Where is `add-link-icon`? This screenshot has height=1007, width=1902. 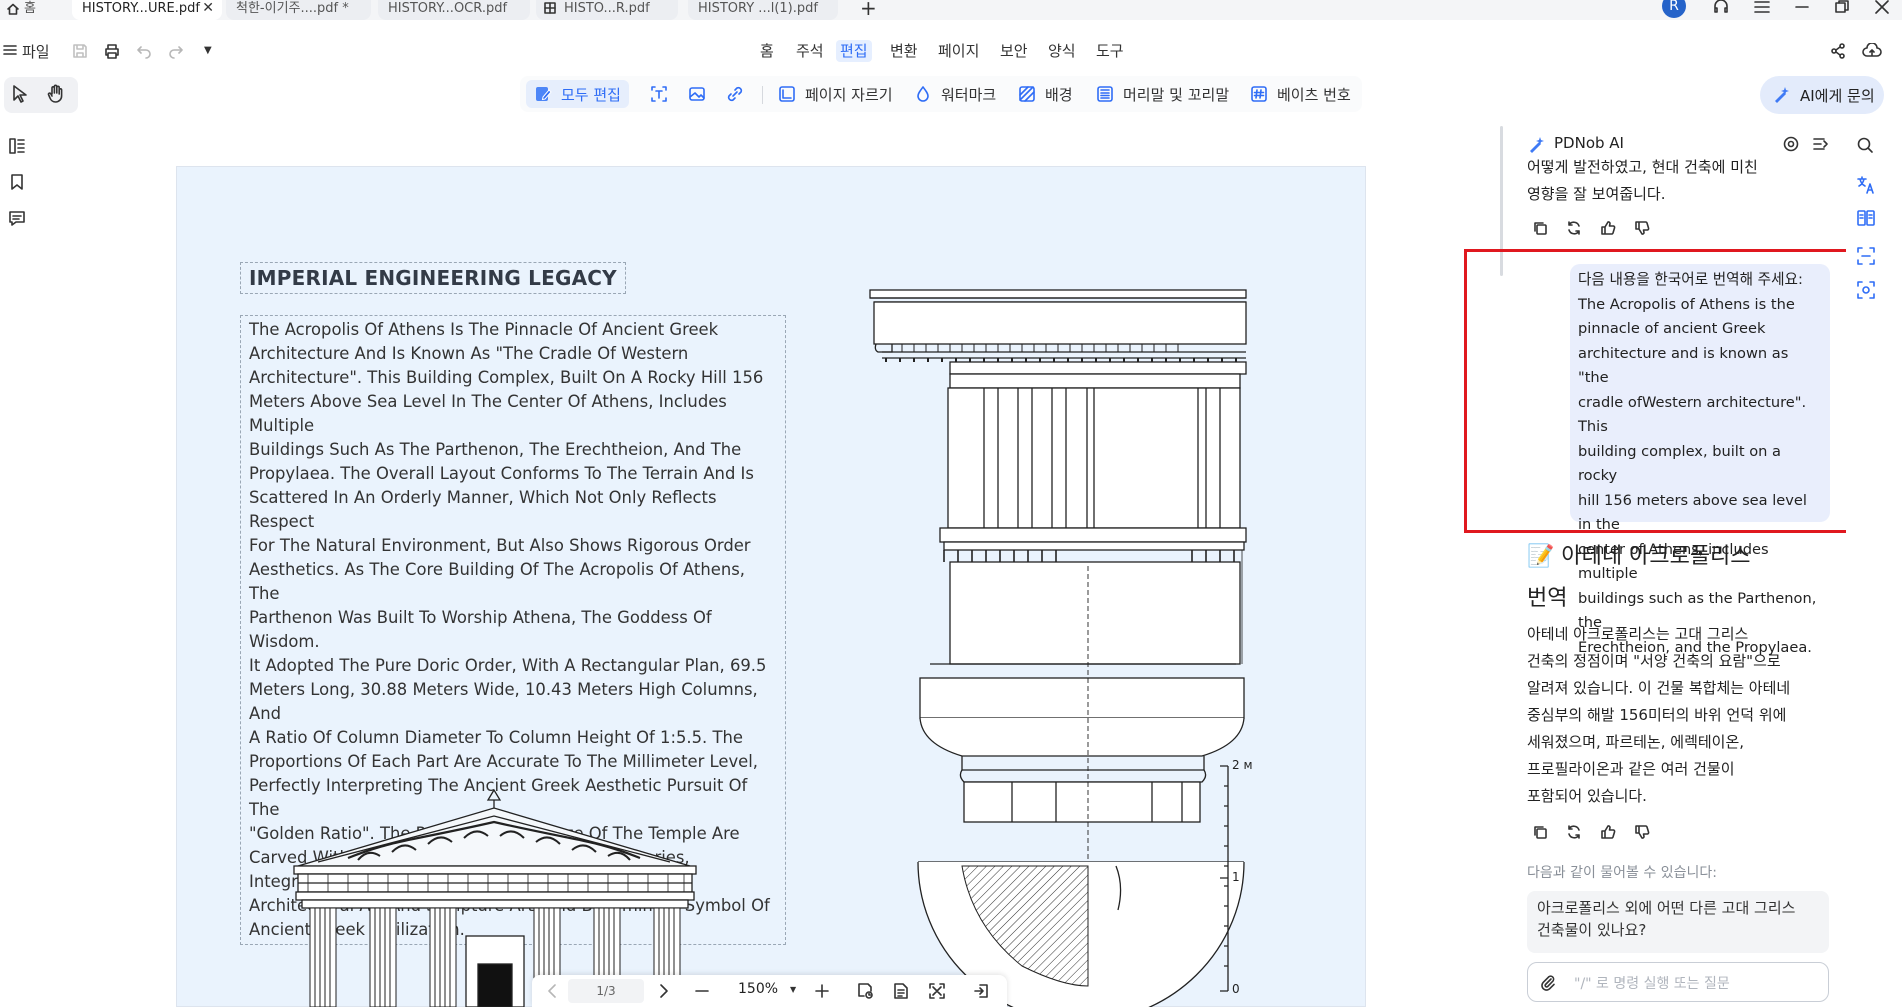 add-link-icon is located at coordinates (735, 94).